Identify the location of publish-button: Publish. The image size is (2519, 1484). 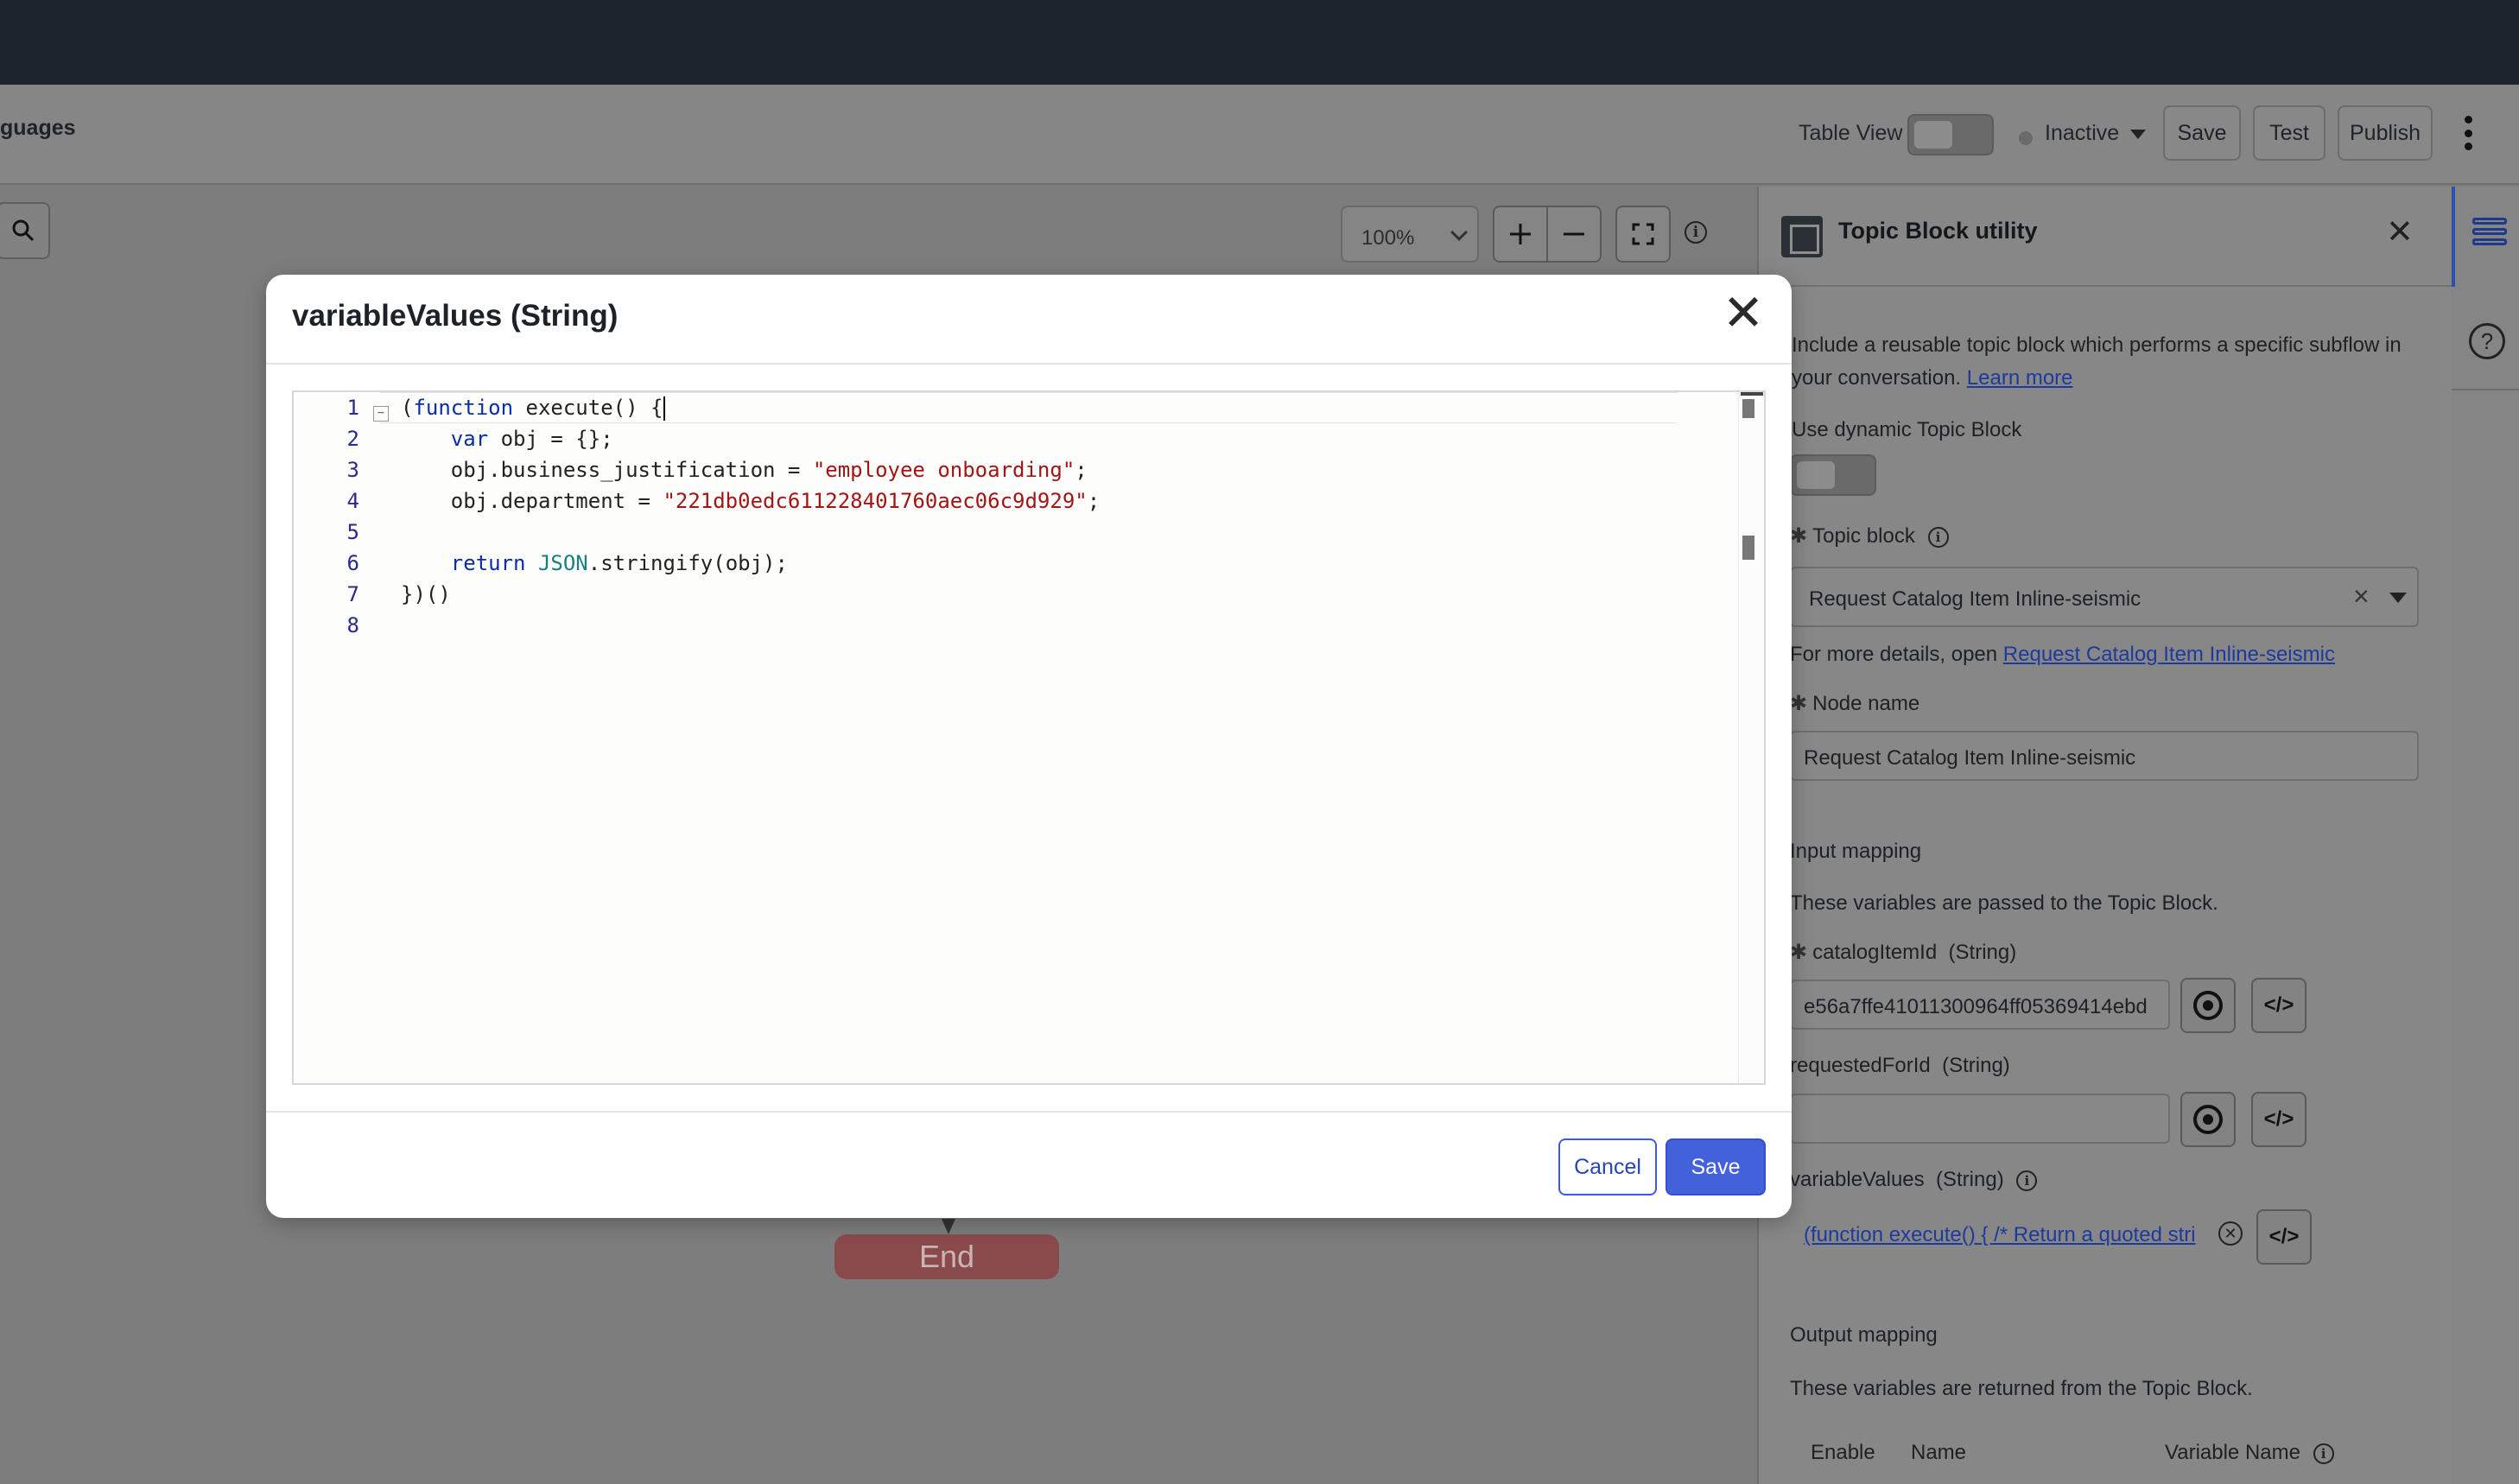
(2385, 133).